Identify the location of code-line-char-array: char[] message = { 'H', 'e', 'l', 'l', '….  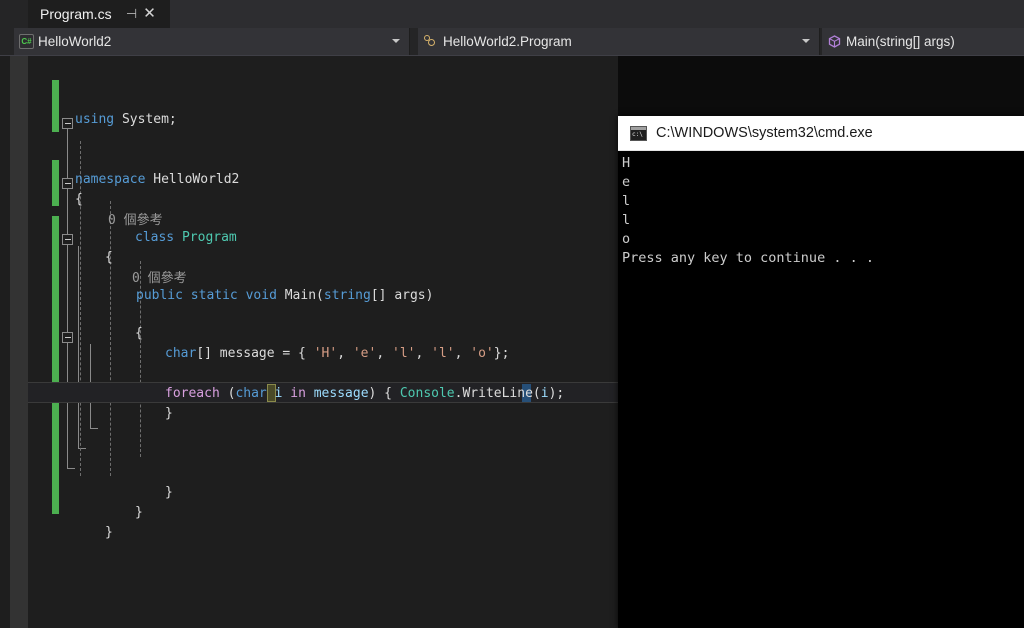
(337, 354).